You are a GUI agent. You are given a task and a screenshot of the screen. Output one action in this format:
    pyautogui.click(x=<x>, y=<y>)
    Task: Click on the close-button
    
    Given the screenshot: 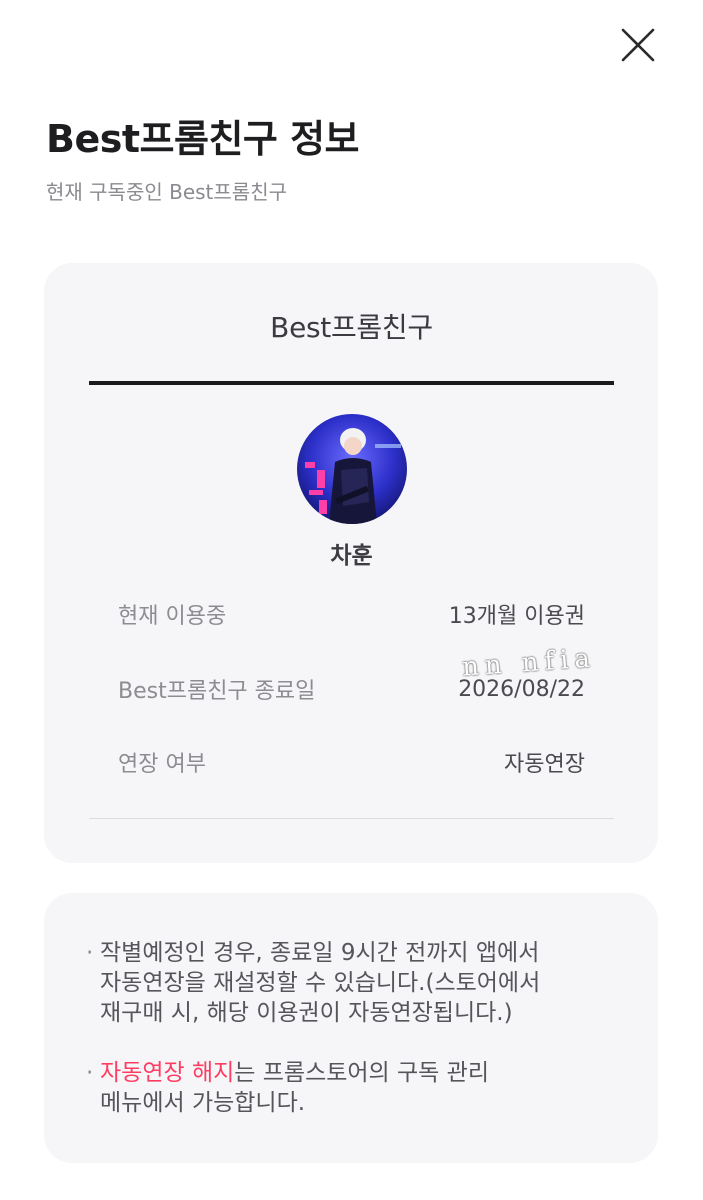 What is the action you would take?
    pyautogui.click(x=638, y=45)
    